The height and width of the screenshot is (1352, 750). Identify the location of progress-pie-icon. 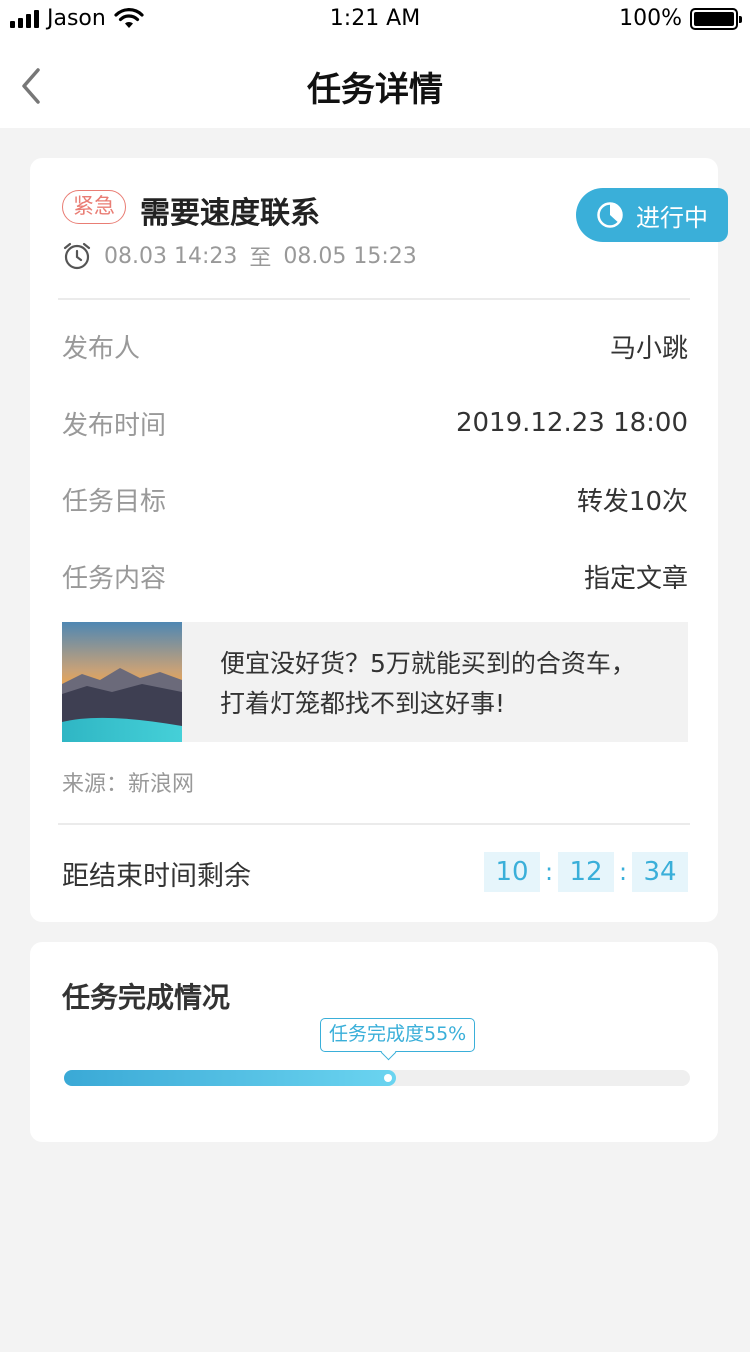
(610, 215).